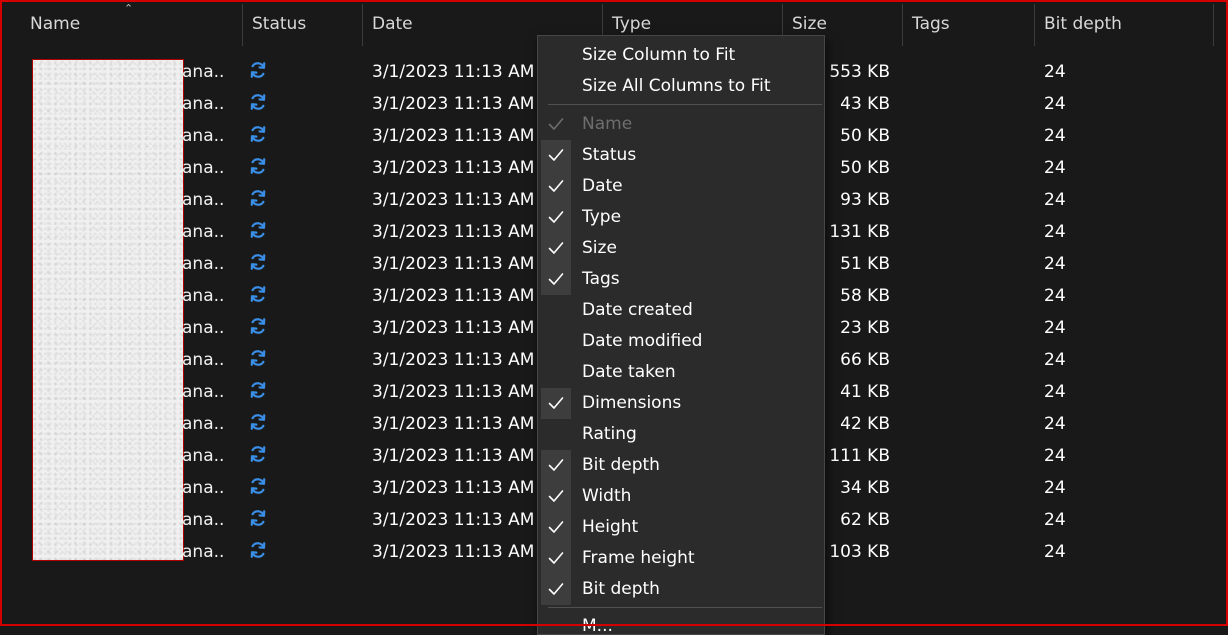 The width and height of the screenshot is (1228, 635). Describe the element at coordinates (681, 124) in the screenshot. I see `menu-item-name: Name` at that location.